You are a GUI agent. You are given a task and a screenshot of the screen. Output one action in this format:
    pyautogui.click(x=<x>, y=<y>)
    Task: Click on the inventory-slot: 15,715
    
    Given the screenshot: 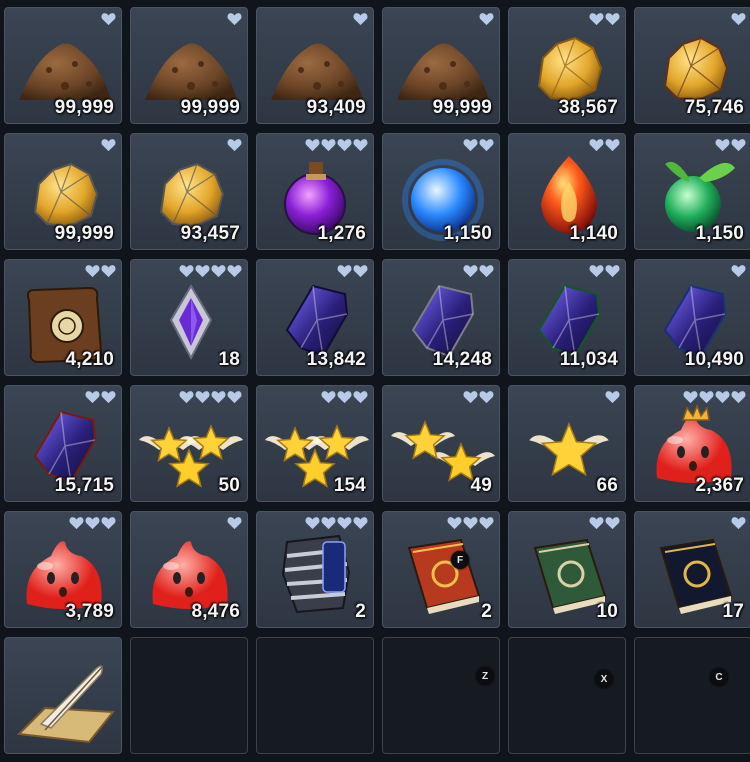 What is the action you would take?
    pyautogui.click(x=63, y=443)
    